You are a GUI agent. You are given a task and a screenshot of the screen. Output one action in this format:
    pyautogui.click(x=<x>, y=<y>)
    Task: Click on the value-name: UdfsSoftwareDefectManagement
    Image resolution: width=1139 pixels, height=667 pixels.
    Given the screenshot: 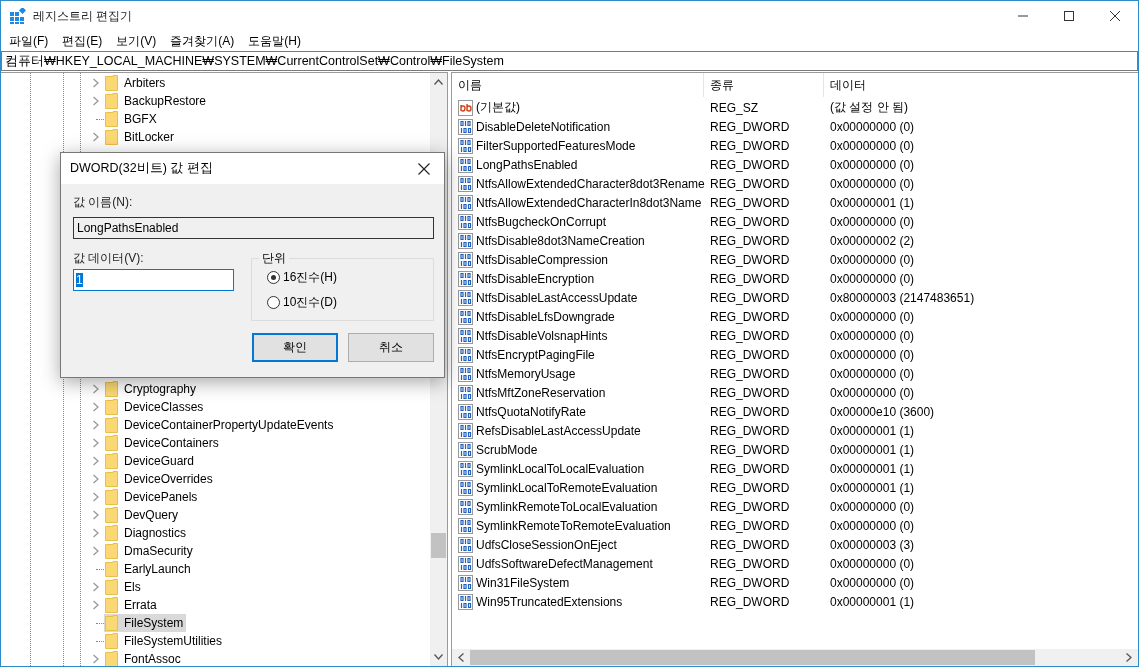 What is the action you would take?
    pyautogui.click(x=564, y=563)
    